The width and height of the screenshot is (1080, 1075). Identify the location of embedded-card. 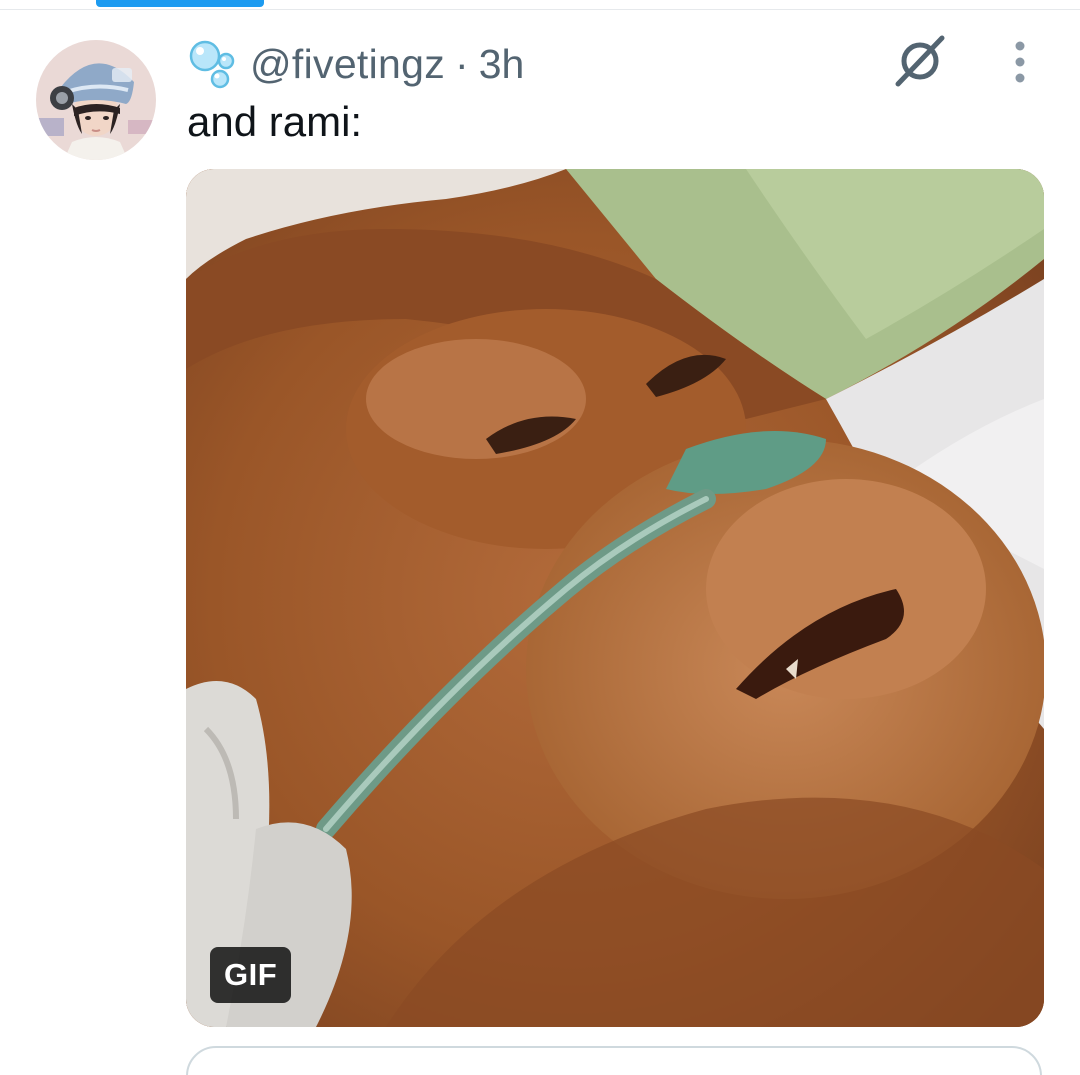
(614, 1060).